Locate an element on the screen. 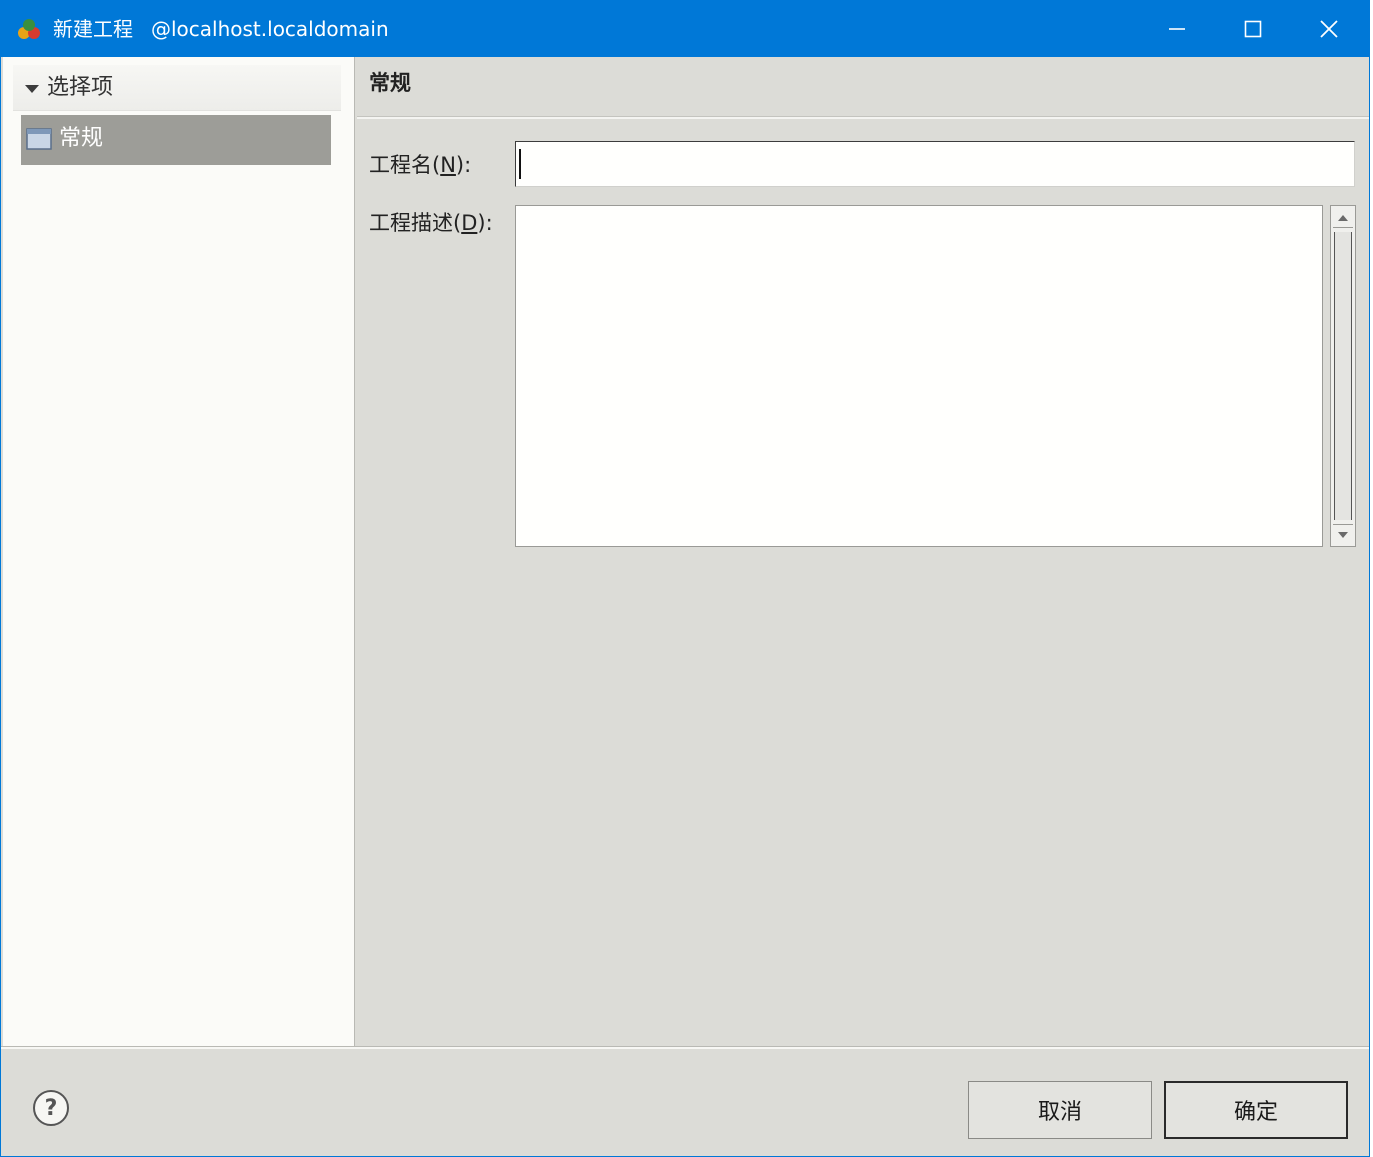  description-scrollbar is located at coordinates (1343, 376).